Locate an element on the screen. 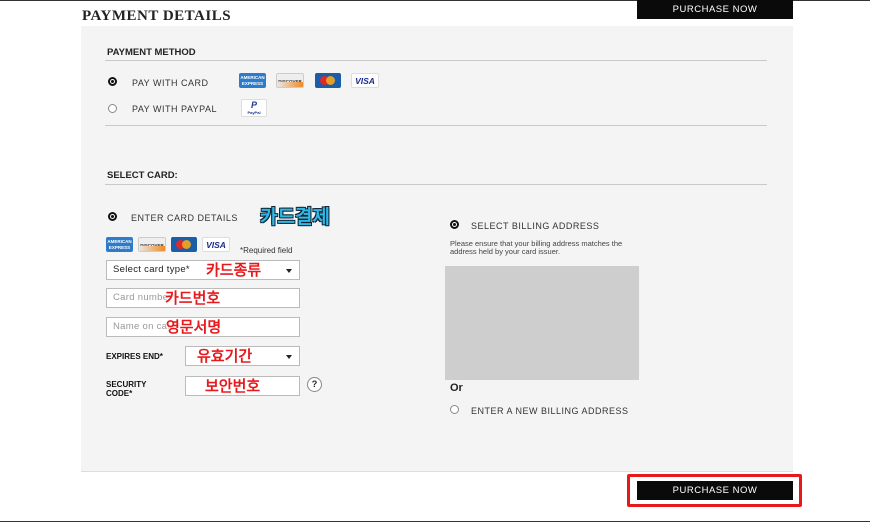 This screenshot has height=524, width=870. expires-end-label: EXPIRES END* is located at coordinates (134, 356).